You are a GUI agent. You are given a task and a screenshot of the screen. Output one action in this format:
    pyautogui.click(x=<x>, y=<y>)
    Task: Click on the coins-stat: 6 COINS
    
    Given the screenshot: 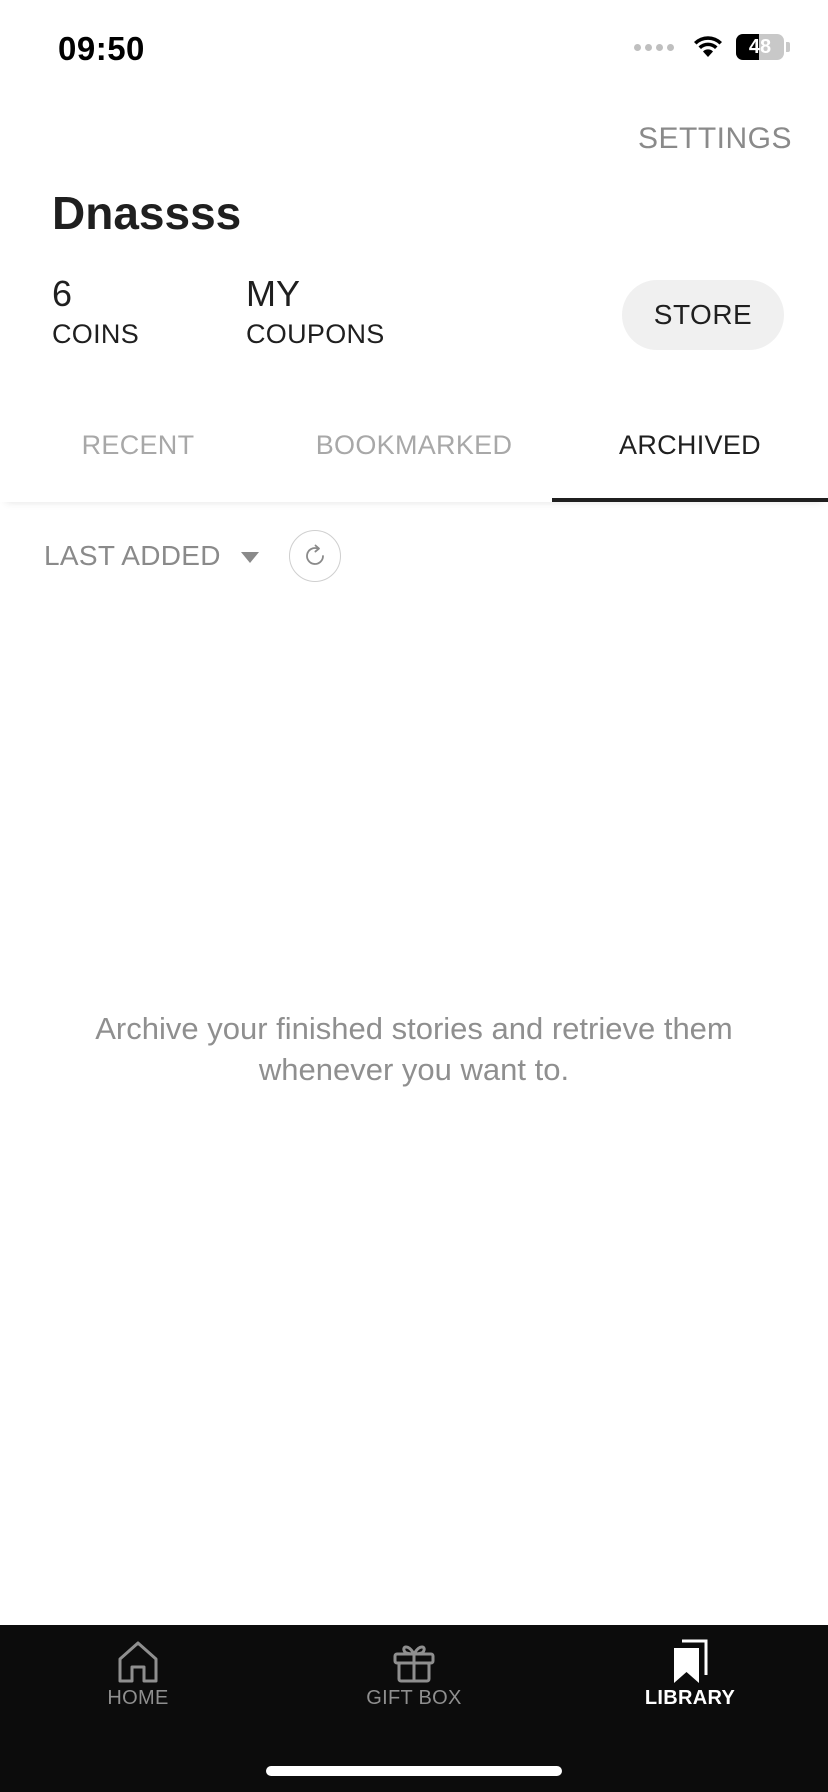 What is the action you would take?
    pyautogui.click(x=95, y=312)
    